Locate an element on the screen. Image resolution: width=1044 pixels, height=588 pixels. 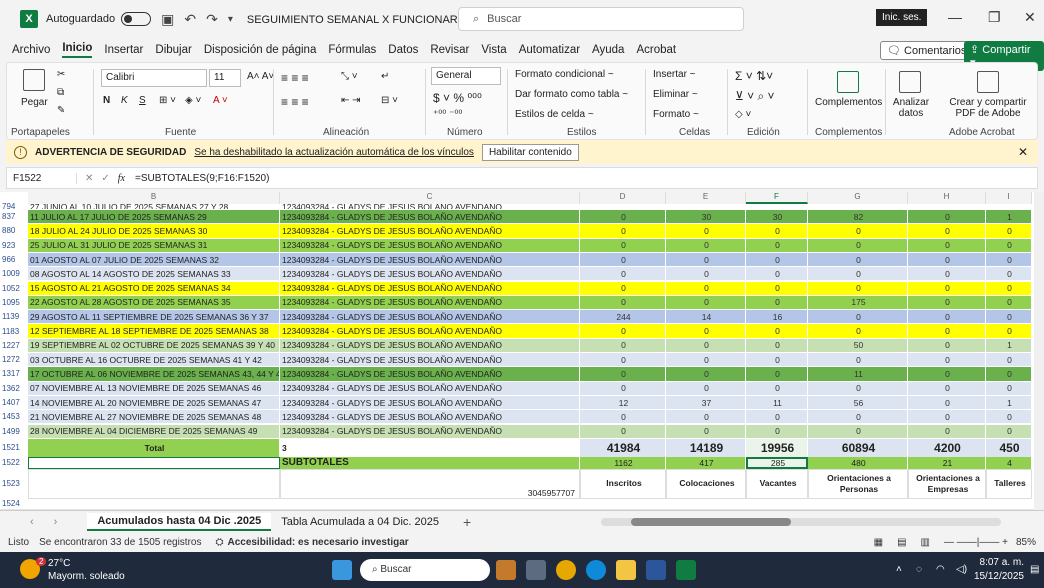
row-number: 1095 is located at coordinates (14, 302).